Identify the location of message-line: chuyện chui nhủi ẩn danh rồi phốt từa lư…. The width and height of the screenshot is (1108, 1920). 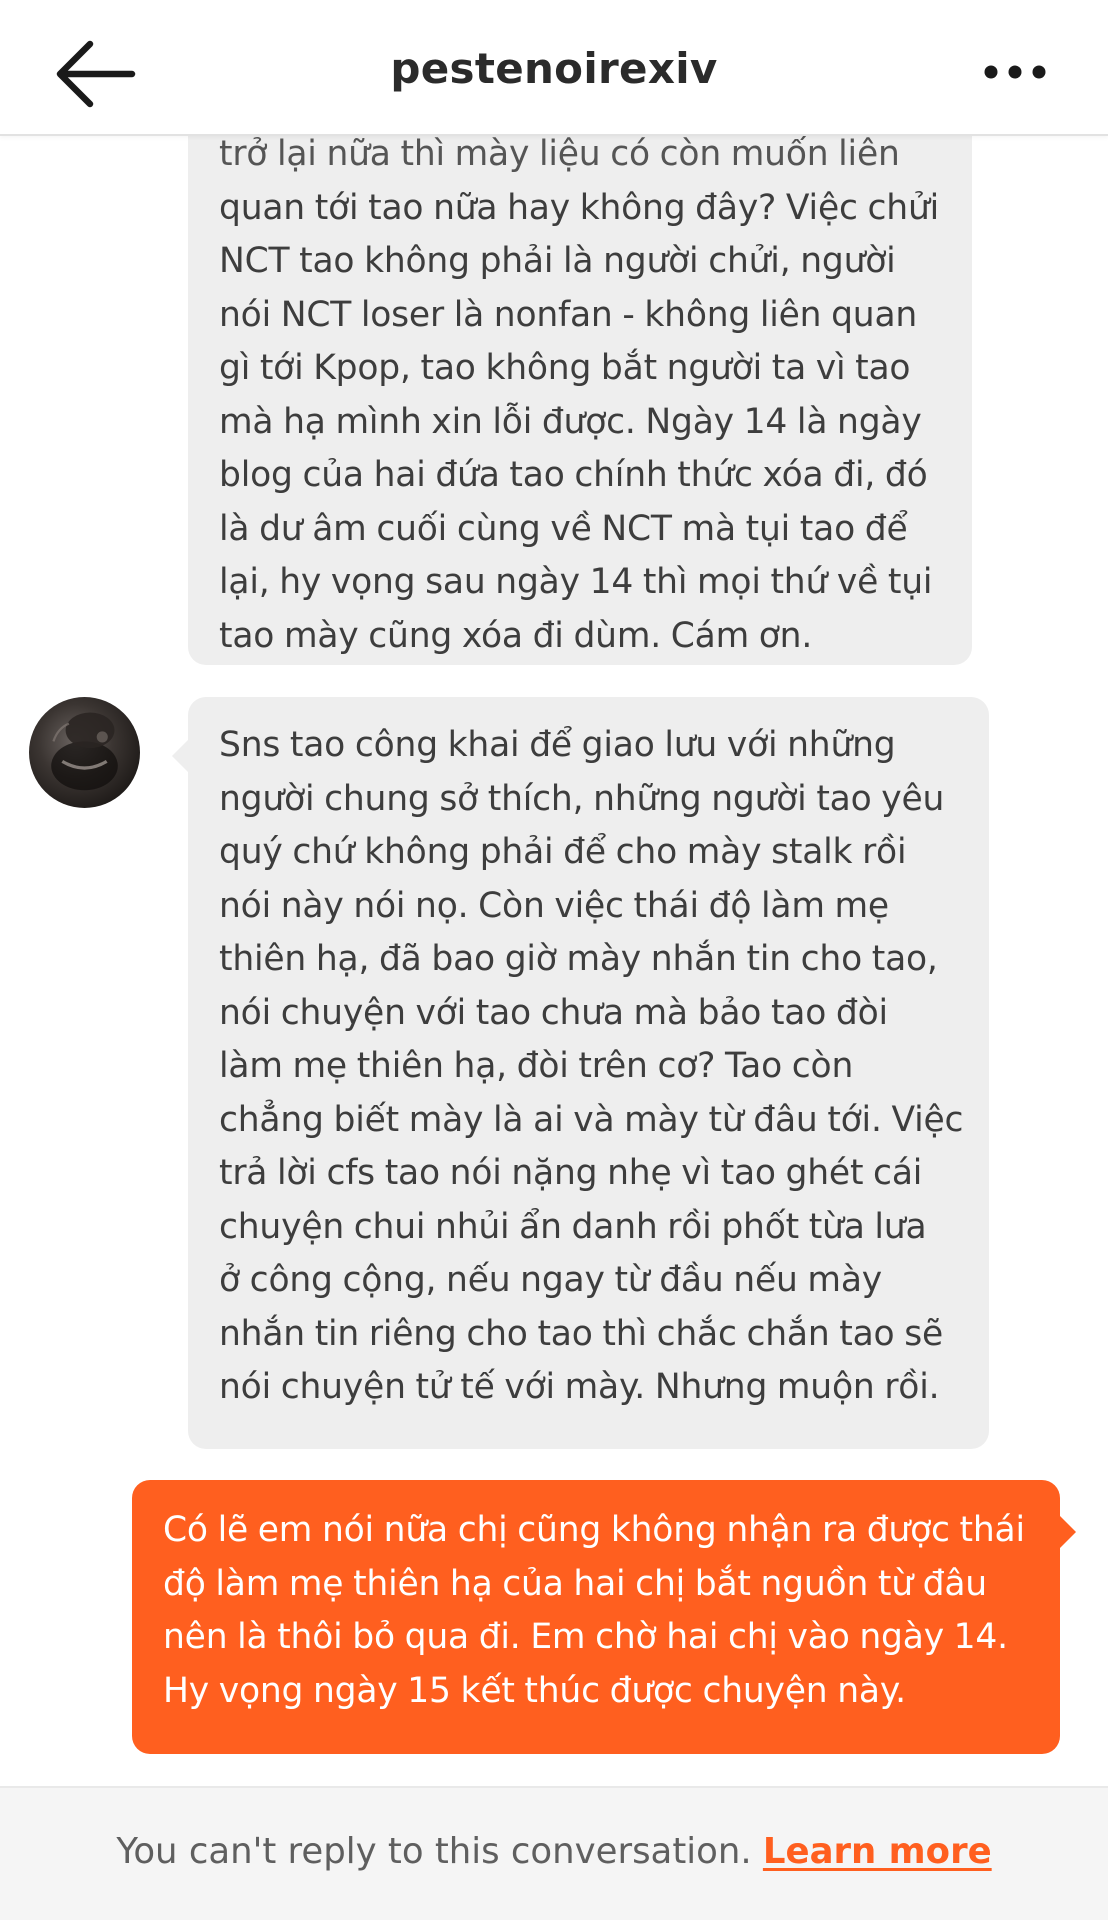
(573, 1226).